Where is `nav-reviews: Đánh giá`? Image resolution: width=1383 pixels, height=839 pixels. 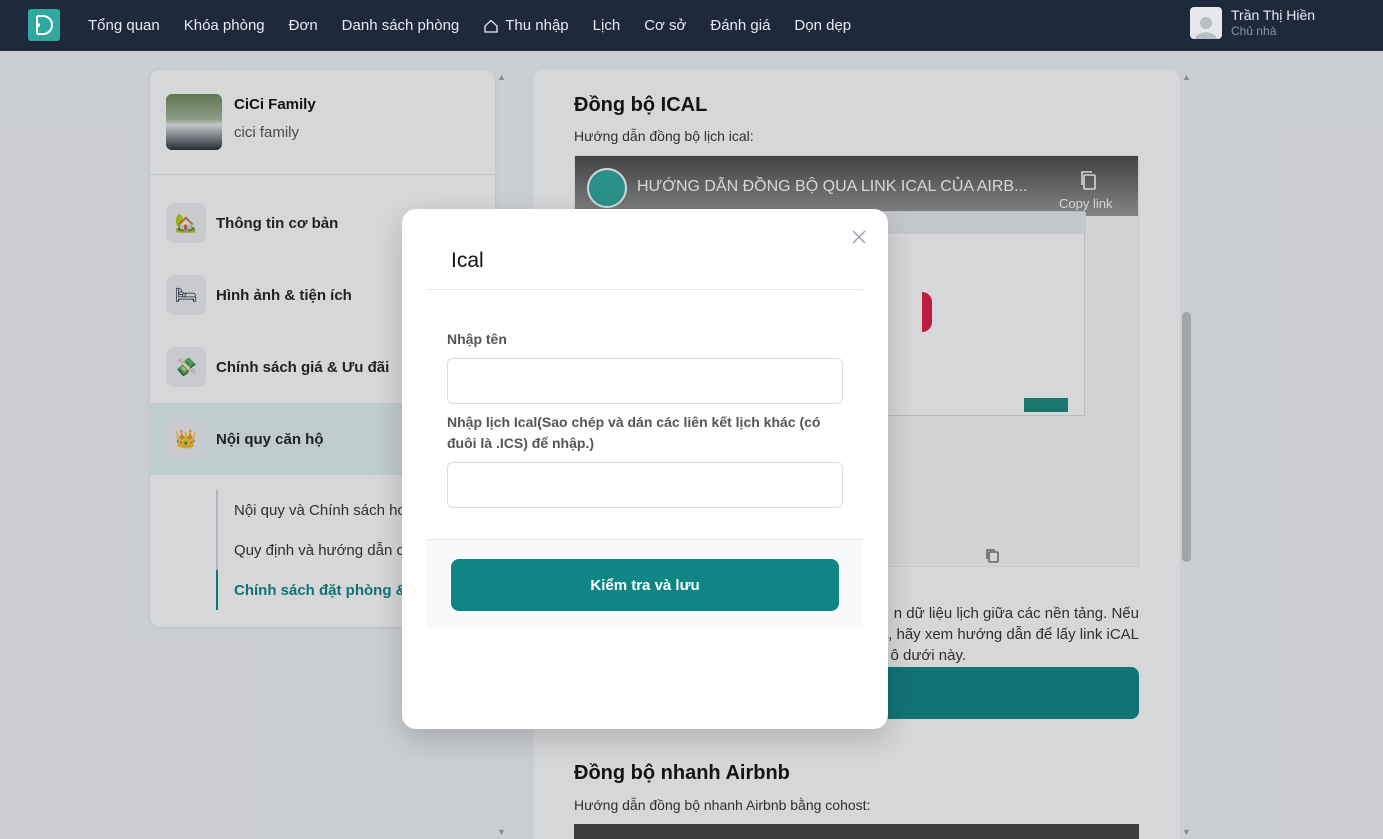
nav-reviews: Đánh giá is located at coordinates (740, 25).